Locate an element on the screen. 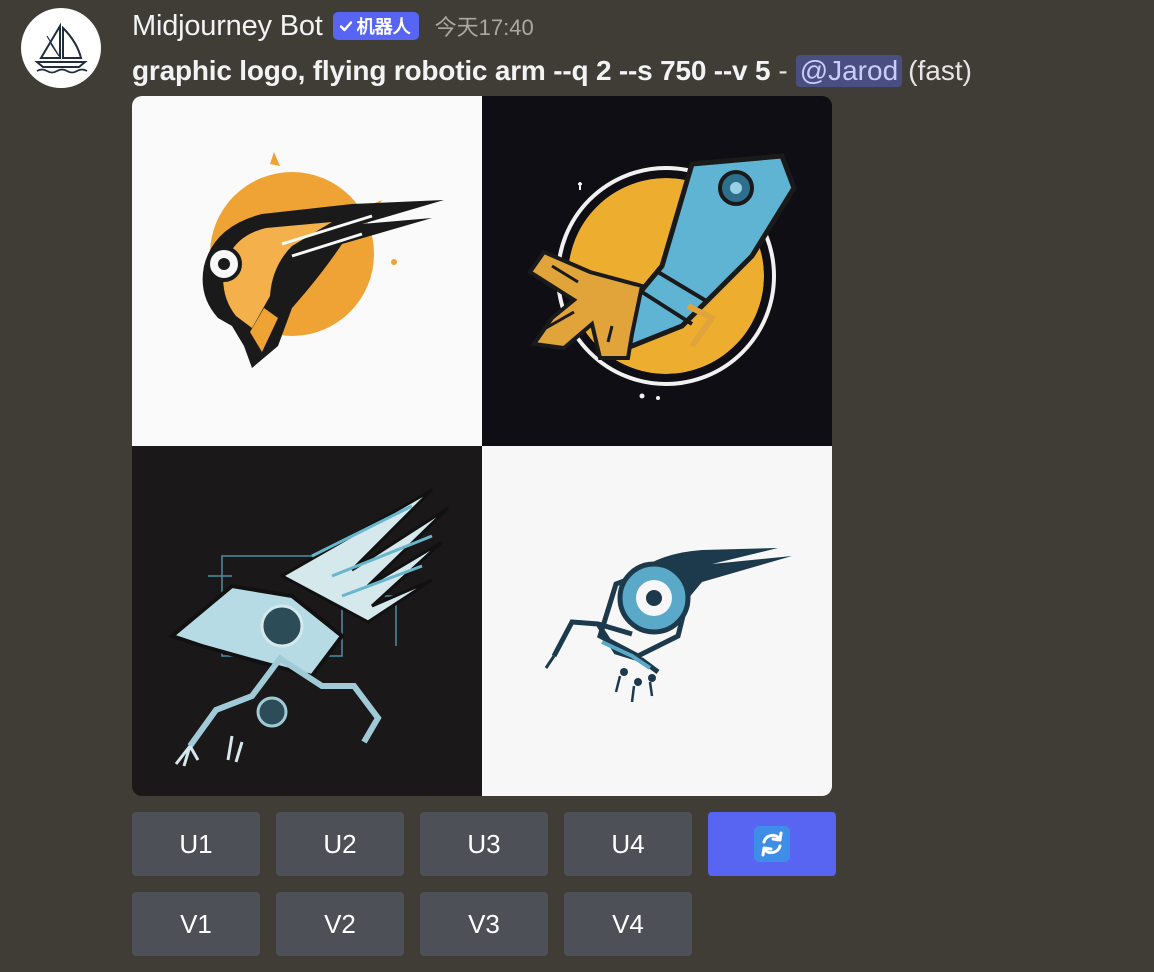 The height and width of the screenshot is (972, 1154). winged-robotic-arm-logo is located at coordinates (307, 621).